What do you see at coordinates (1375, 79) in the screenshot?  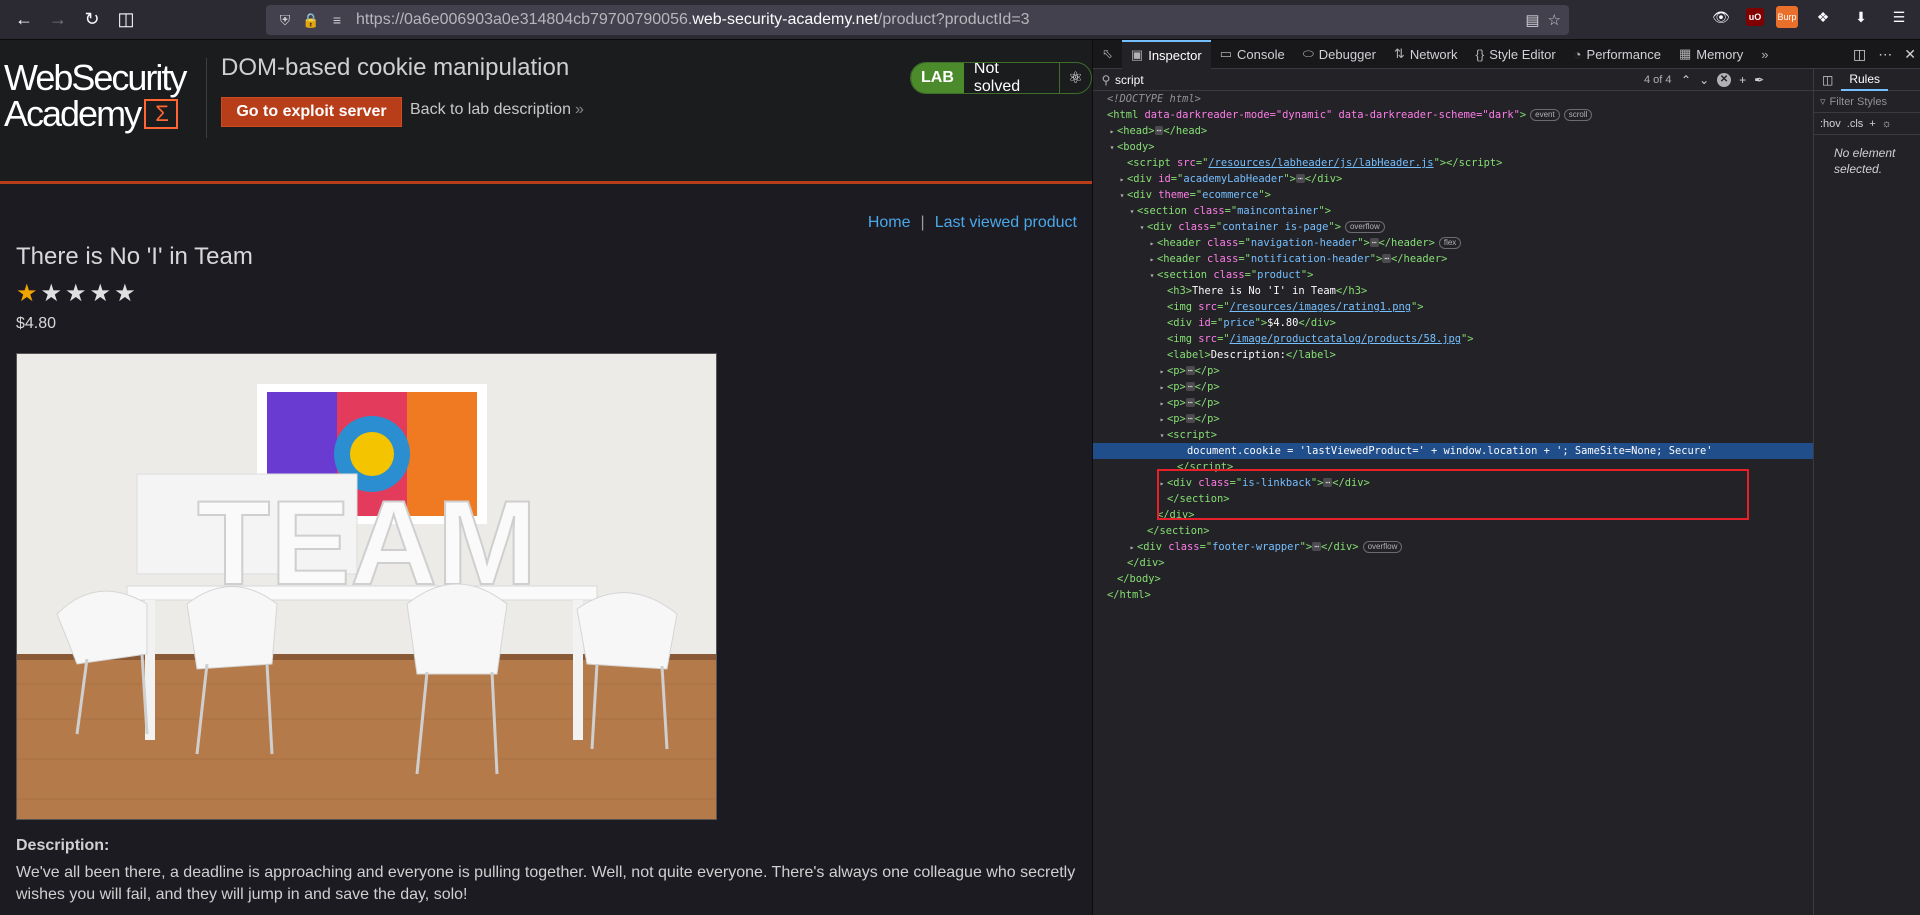 I see `markup-search-input` at bounding box center [1375, 79].